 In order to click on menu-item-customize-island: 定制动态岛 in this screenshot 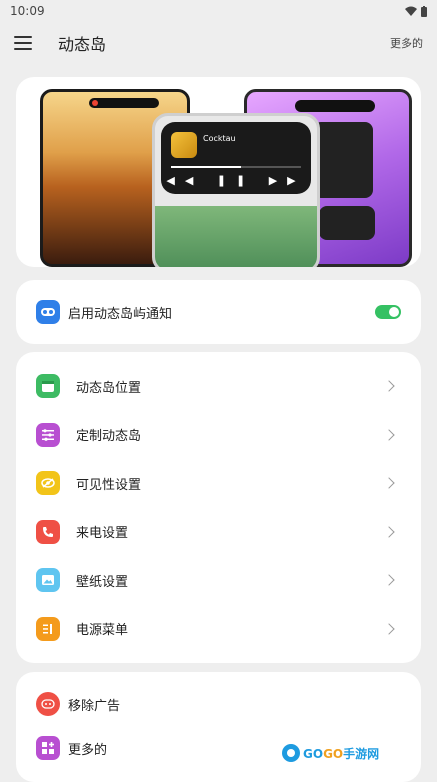, I will do `click(218, 435)`.